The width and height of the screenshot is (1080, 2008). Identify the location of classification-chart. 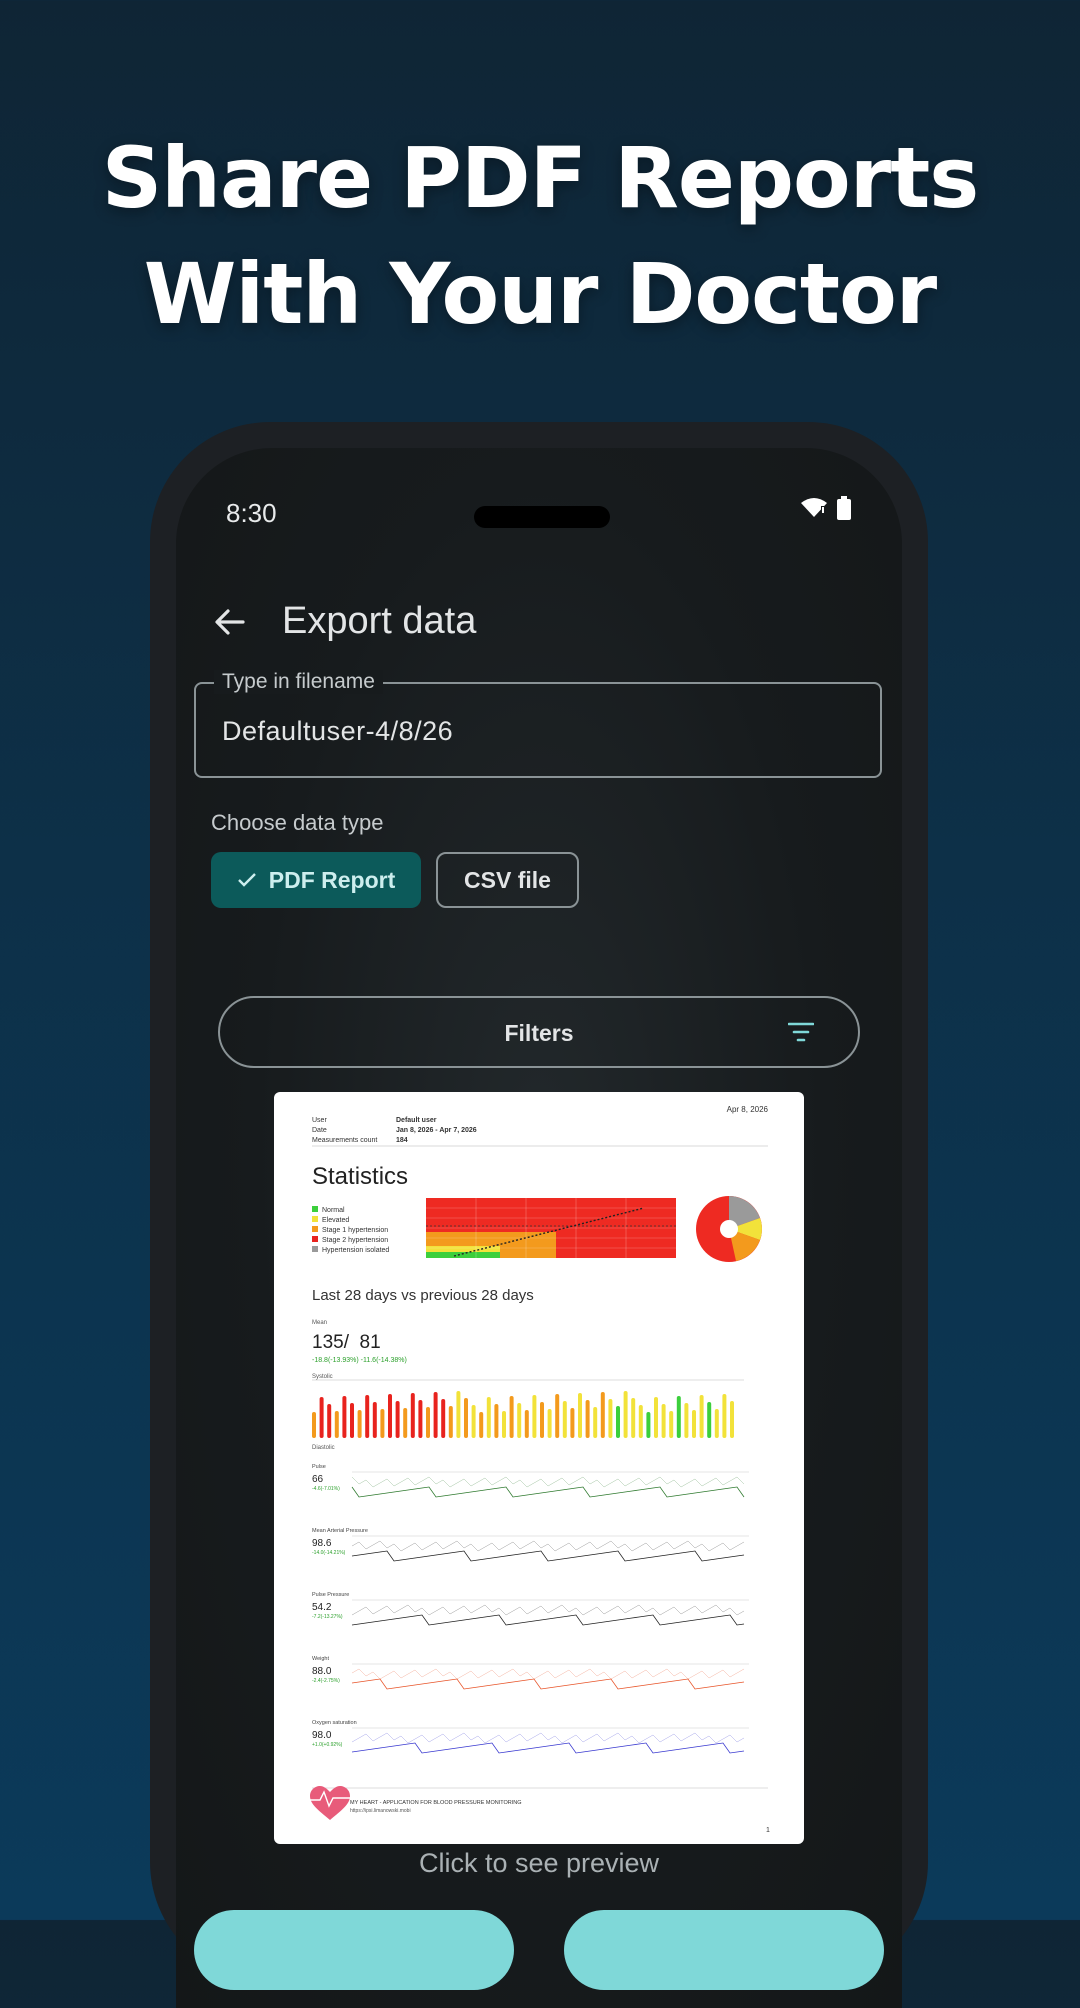
(551, 1228).